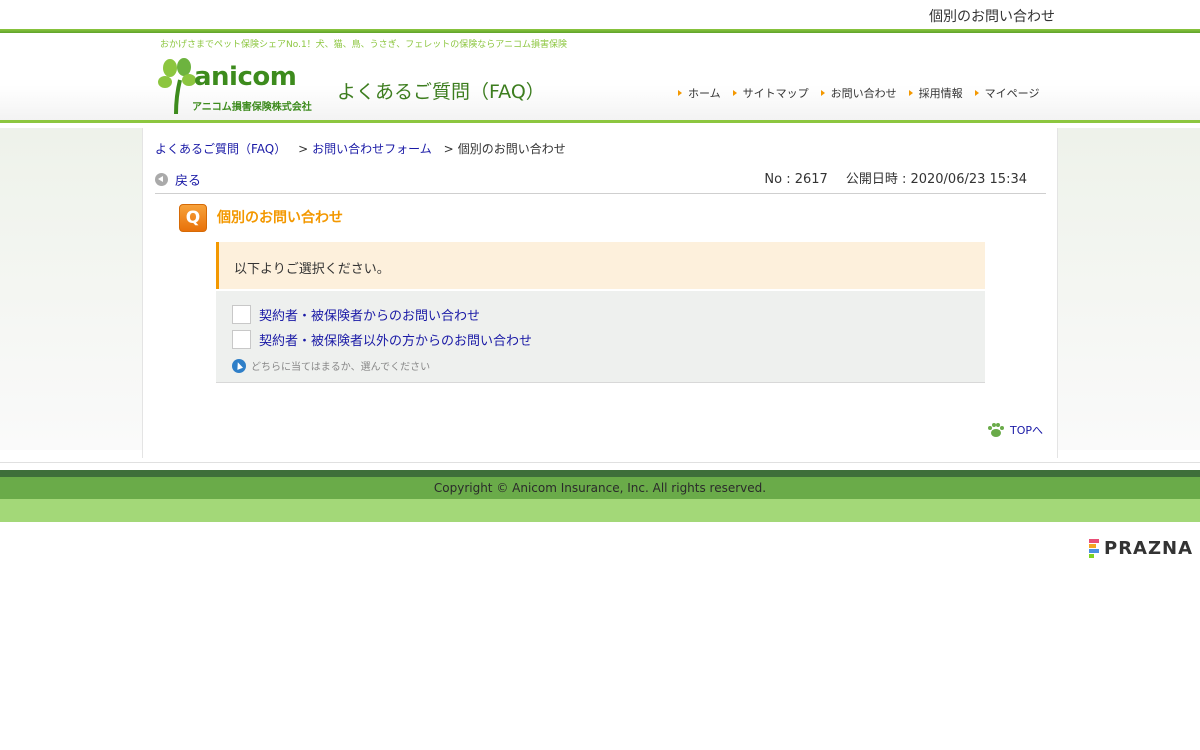 This screenshot has height=750, width=1200. What do you see at coordinates (775, 93) in the screenshot?
I see `nav-item-label: サイトマップ` at bounding box center [775, 93].